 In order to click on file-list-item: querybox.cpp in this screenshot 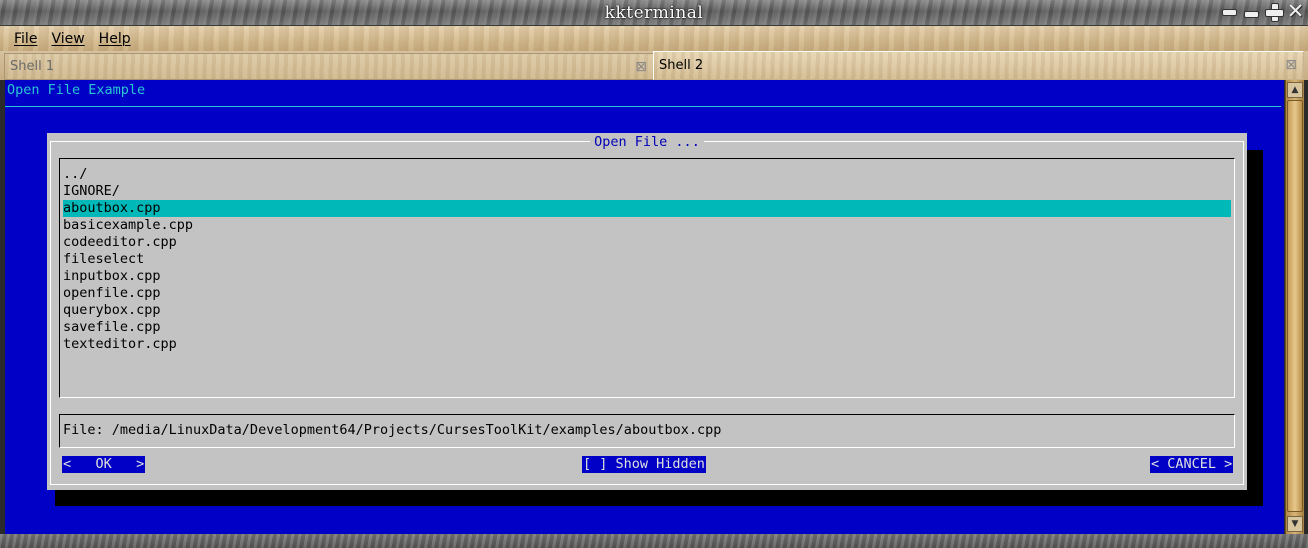, I will do `click(647, 310)`.